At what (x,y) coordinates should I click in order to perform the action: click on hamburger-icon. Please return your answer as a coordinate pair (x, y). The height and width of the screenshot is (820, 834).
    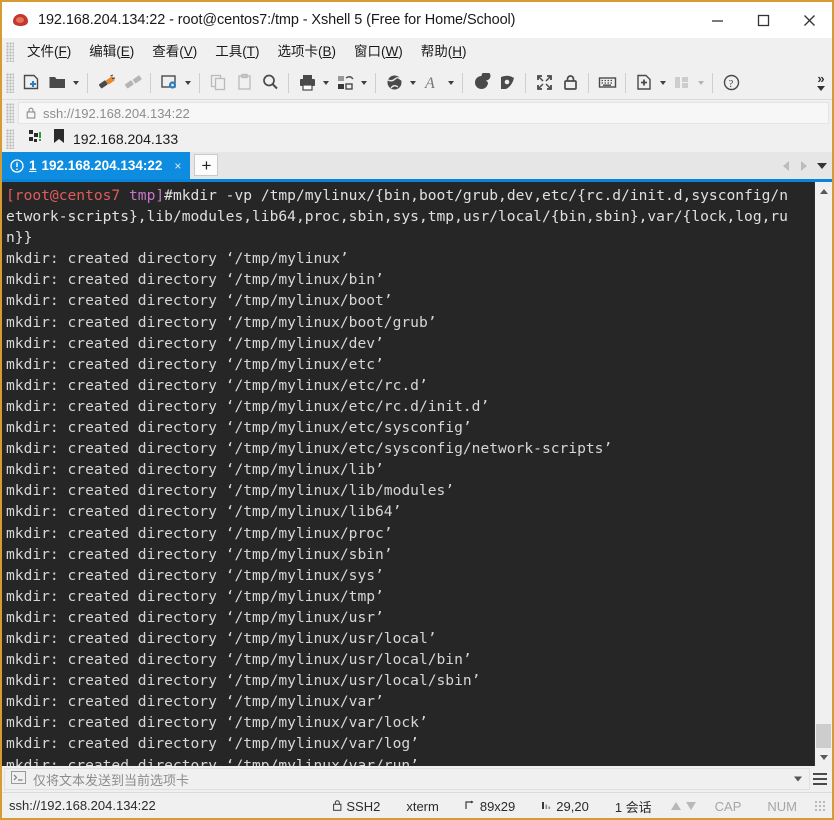
    Looking at the image, I should click on (820, 779).